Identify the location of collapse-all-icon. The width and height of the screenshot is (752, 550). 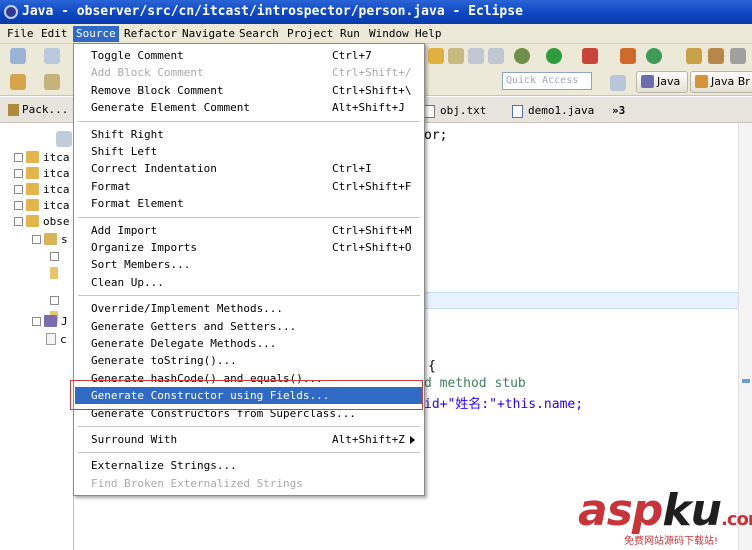
(64, 139).